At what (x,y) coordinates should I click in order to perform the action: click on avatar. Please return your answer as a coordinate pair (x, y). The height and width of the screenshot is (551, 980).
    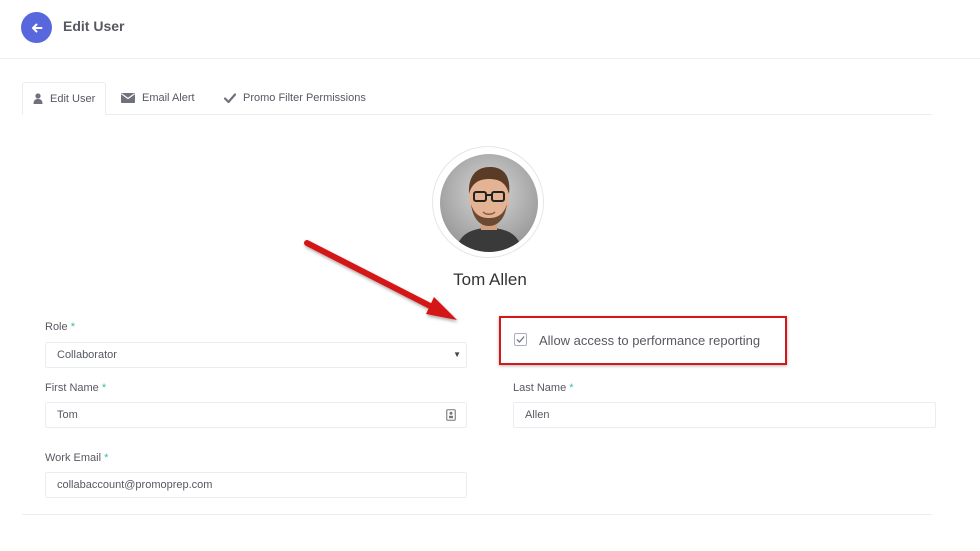
    Looking at the image, I should click on (489, 203).